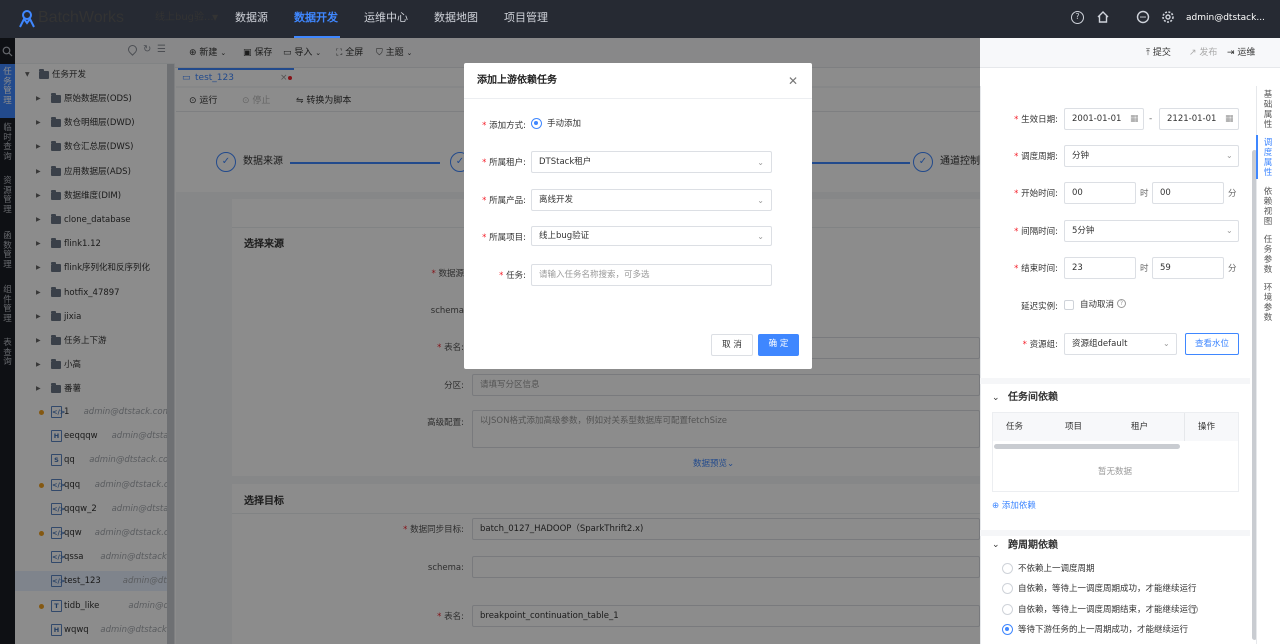  What do you see at coordinates (1246, 53) in the screenshot?
I see `ops-label: 运维` at bounding box center [1246, 53].